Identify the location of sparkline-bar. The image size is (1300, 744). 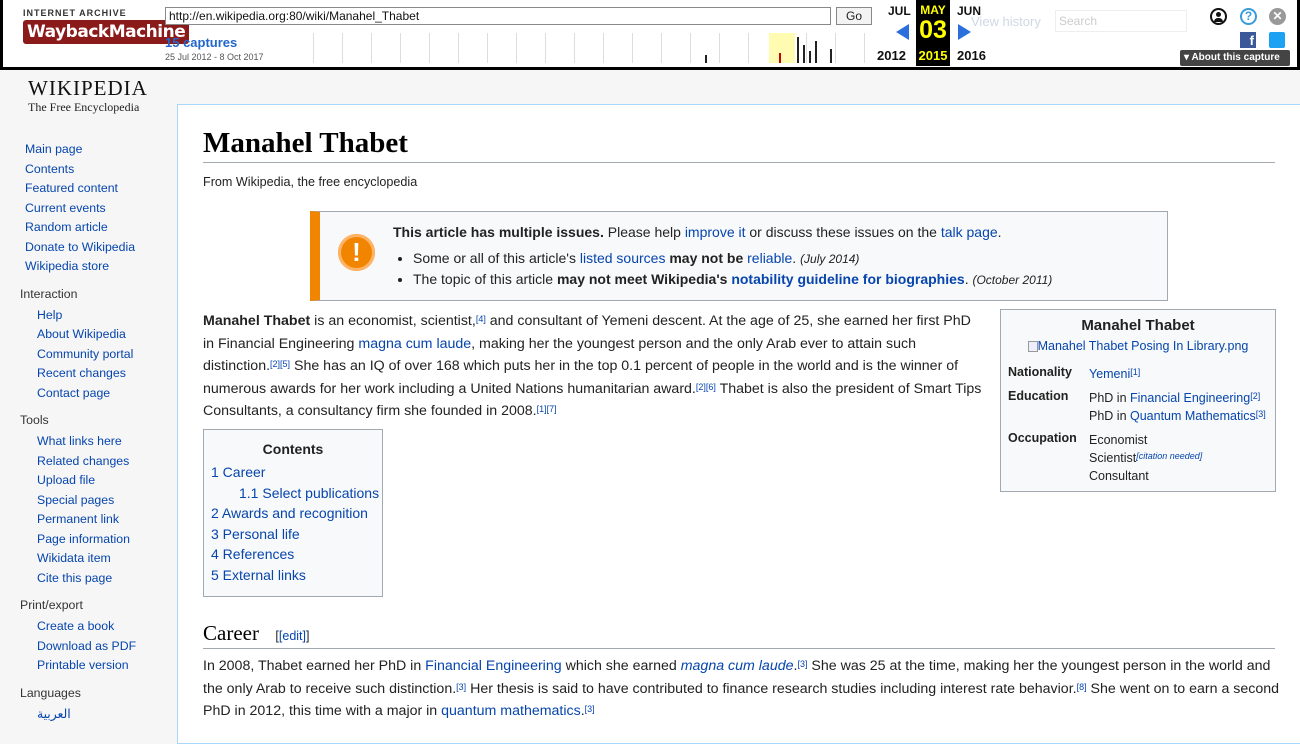
(810, 57).